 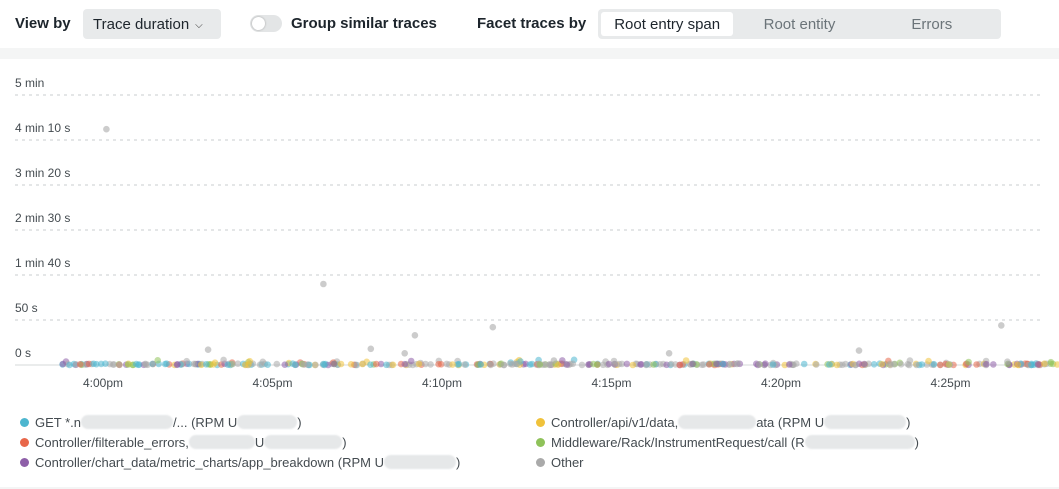 I want to click on view-by-value: Trace duration, so click(x=141, y=24).